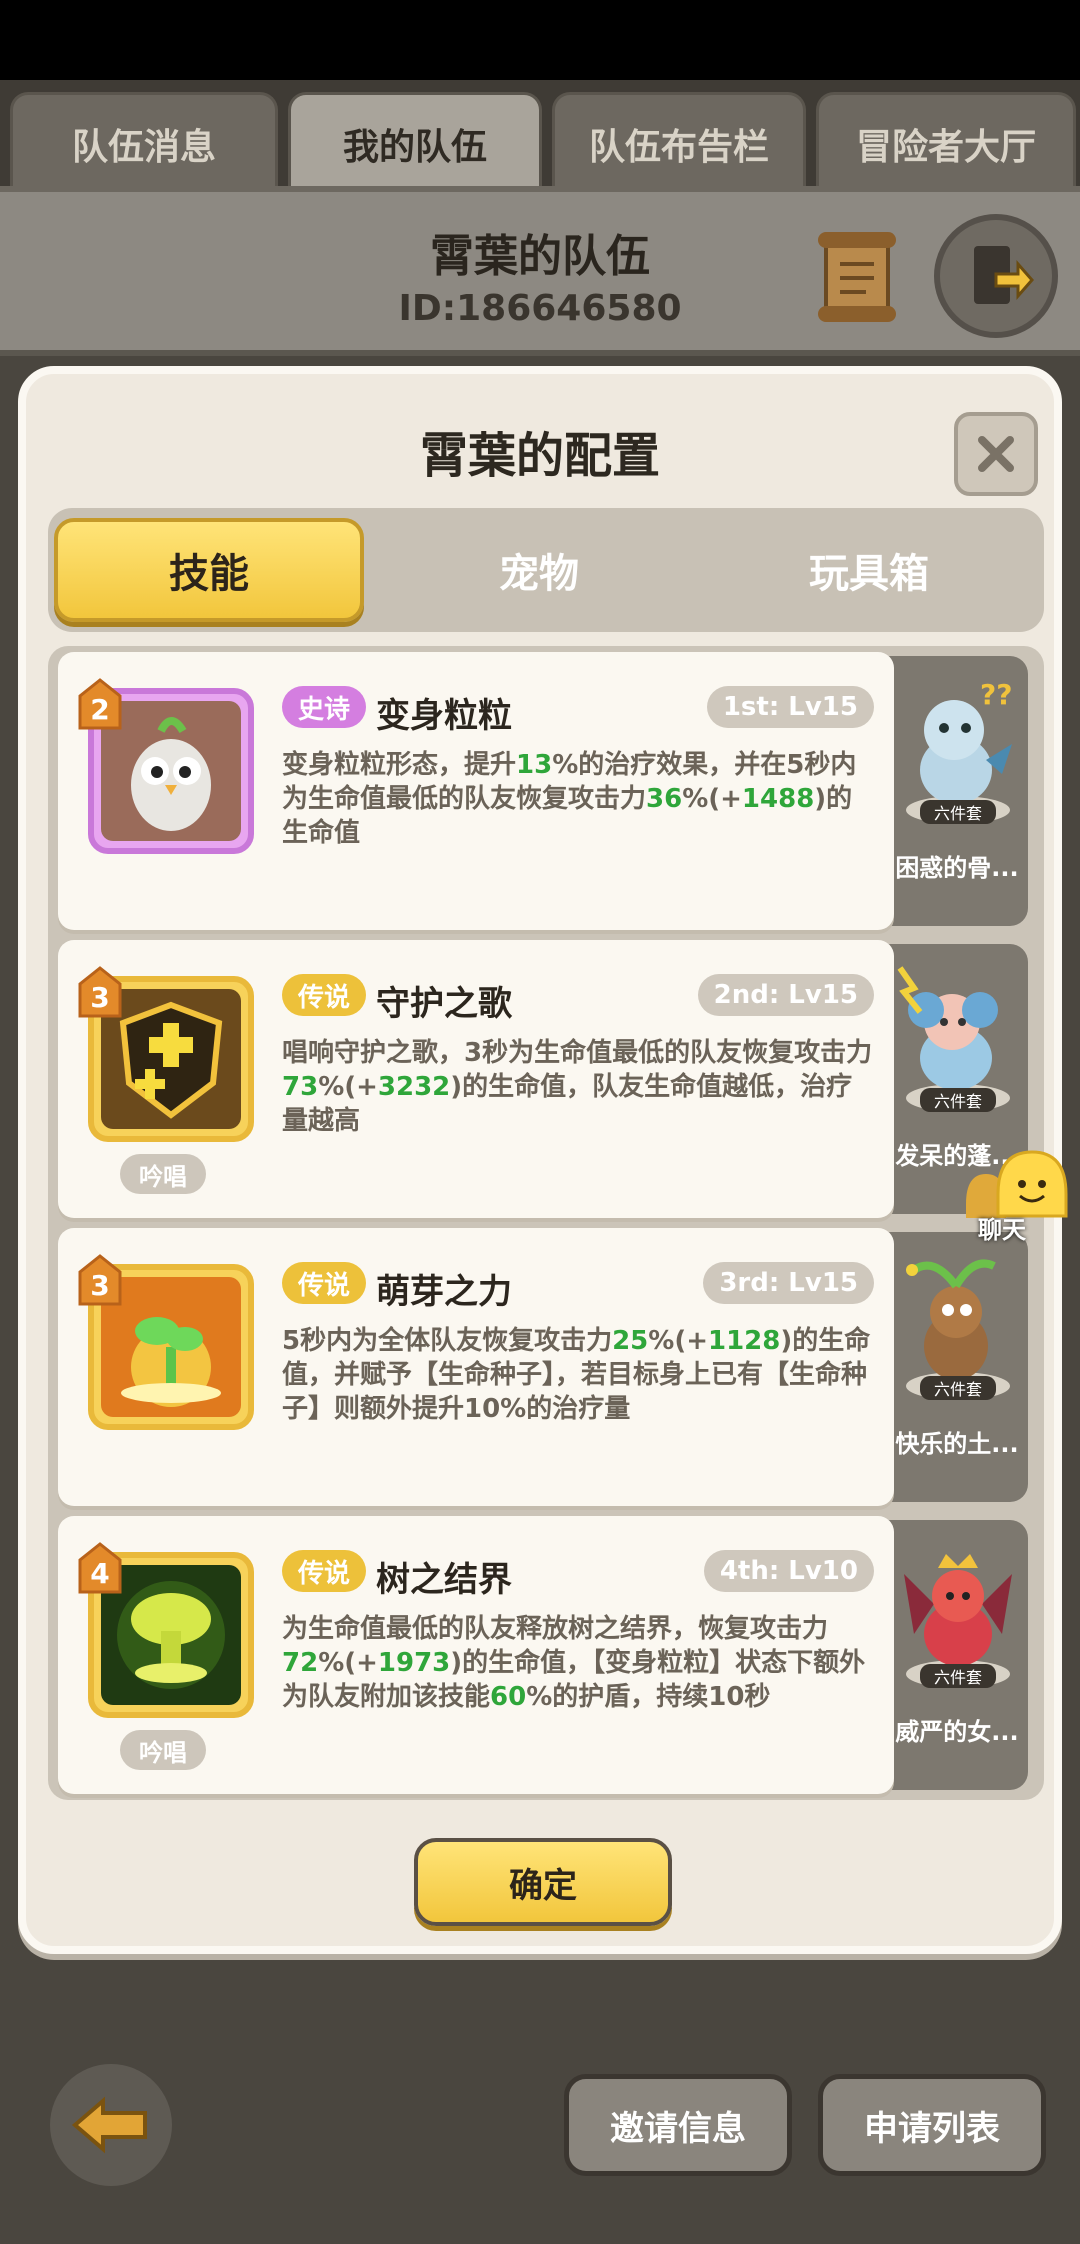  I want to click on tab-team-messages: 队伍消息, so click(144, 142).